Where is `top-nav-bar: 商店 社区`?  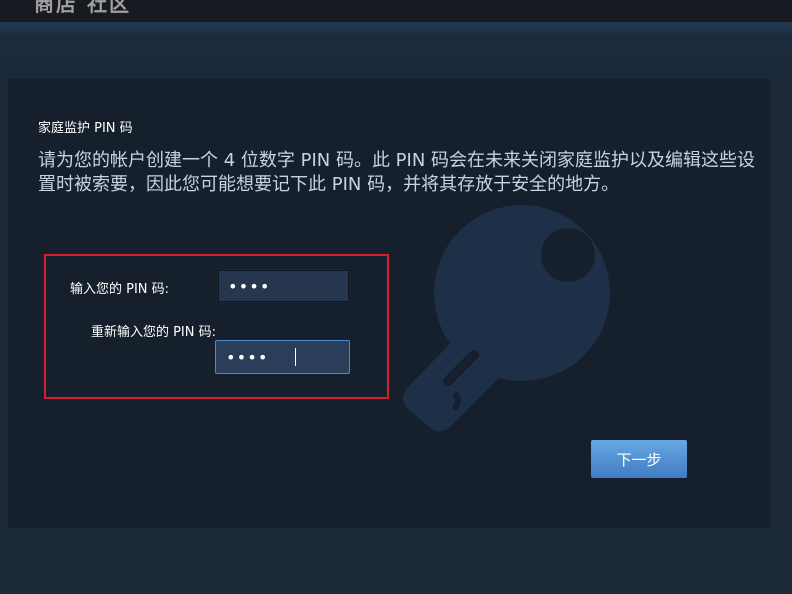
top-nav-bar: 商店 社区 is located at coordinates (396, 11).